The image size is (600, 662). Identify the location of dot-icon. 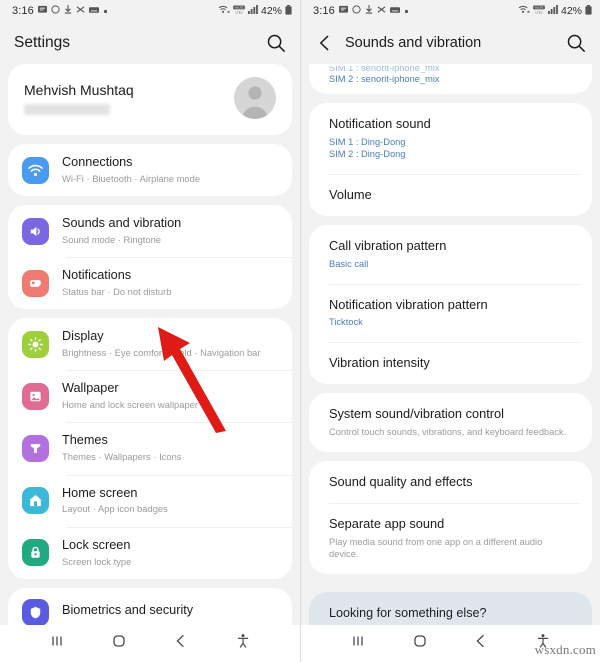
(105, 11).